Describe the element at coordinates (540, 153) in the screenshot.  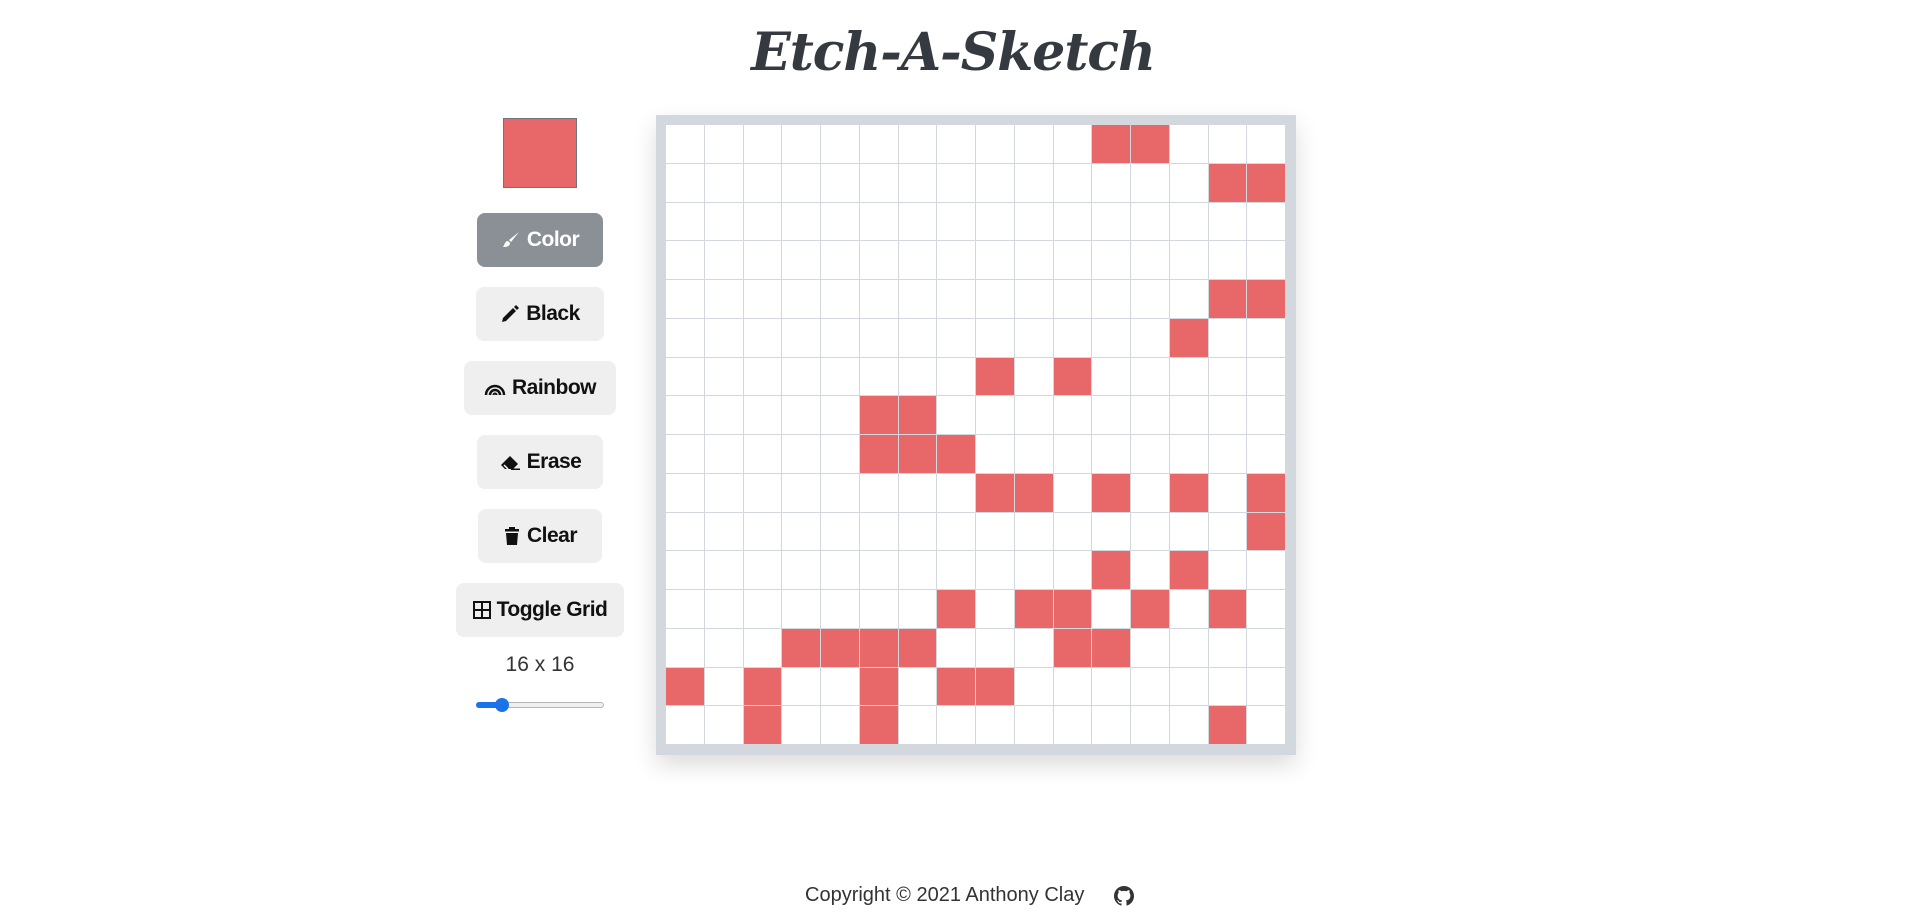
I see `color-picker-swatch` at that location.